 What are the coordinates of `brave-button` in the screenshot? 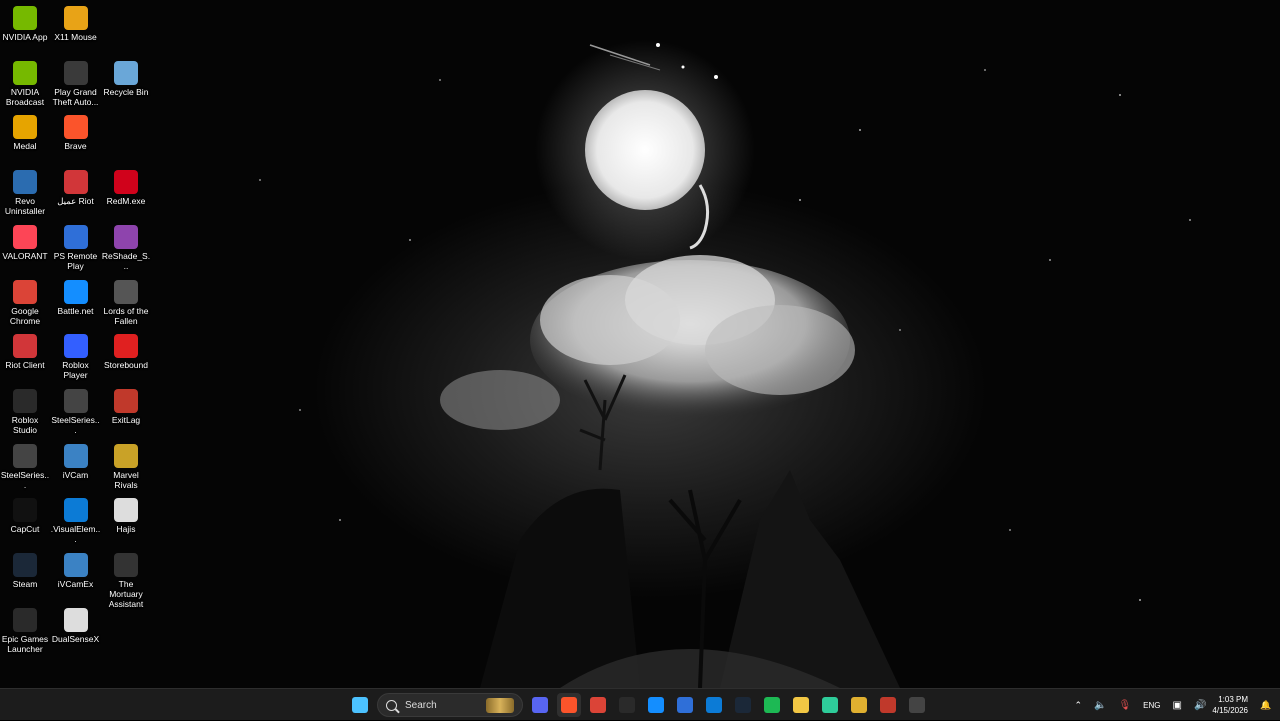 It's located at (569, 705).